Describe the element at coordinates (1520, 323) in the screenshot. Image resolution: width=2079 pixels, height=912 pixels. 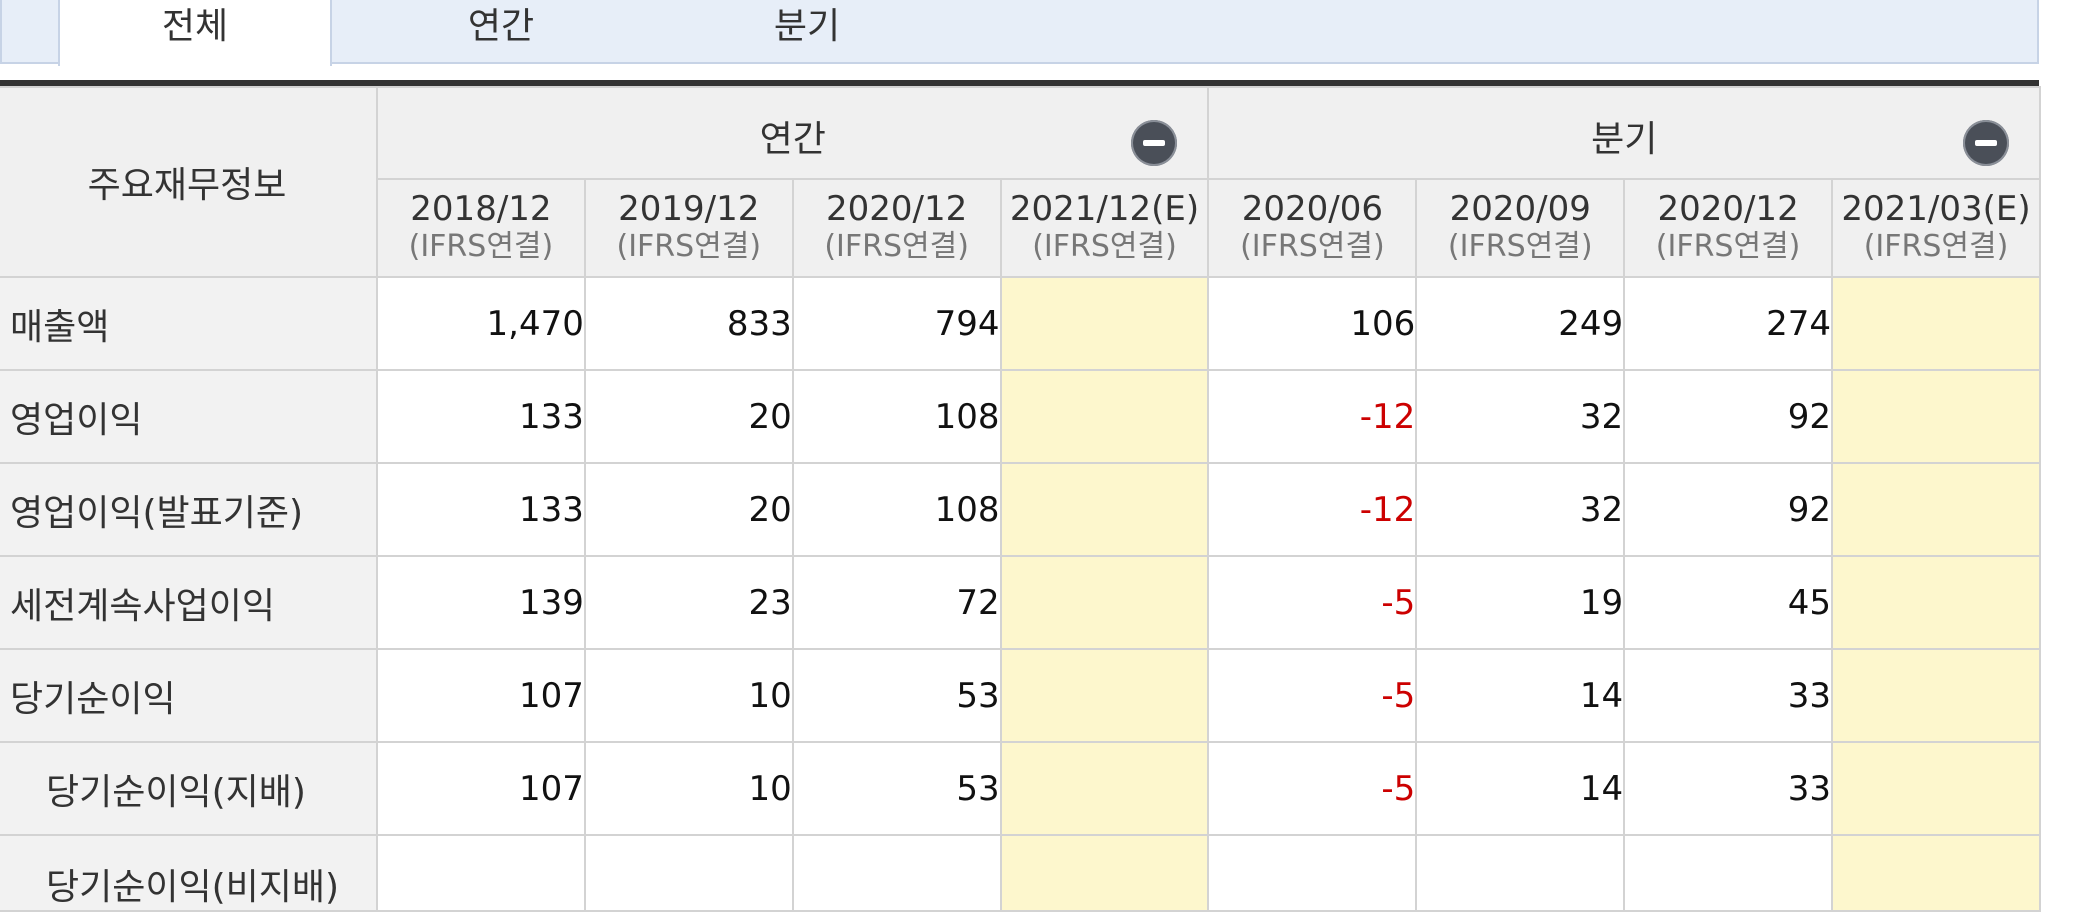
I see `value-cell: 249` at that location.